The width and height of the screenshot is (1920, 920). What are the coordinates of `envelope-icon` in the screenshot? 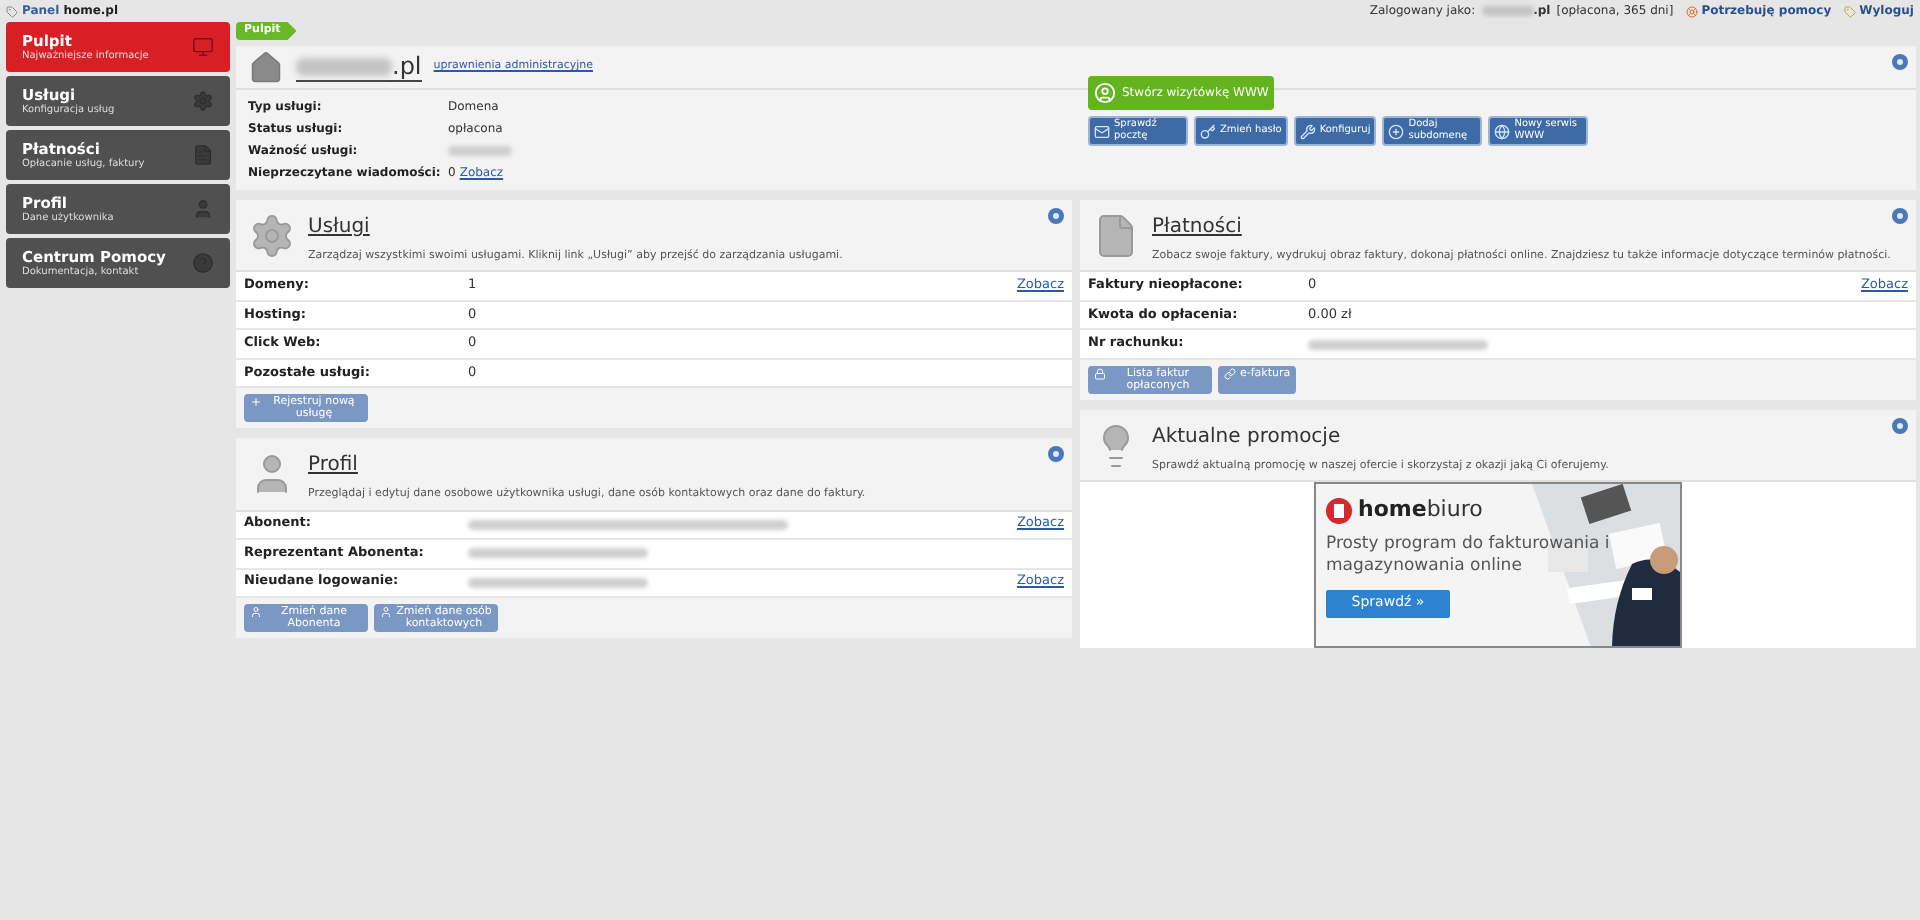 It's located at (1102, 131).